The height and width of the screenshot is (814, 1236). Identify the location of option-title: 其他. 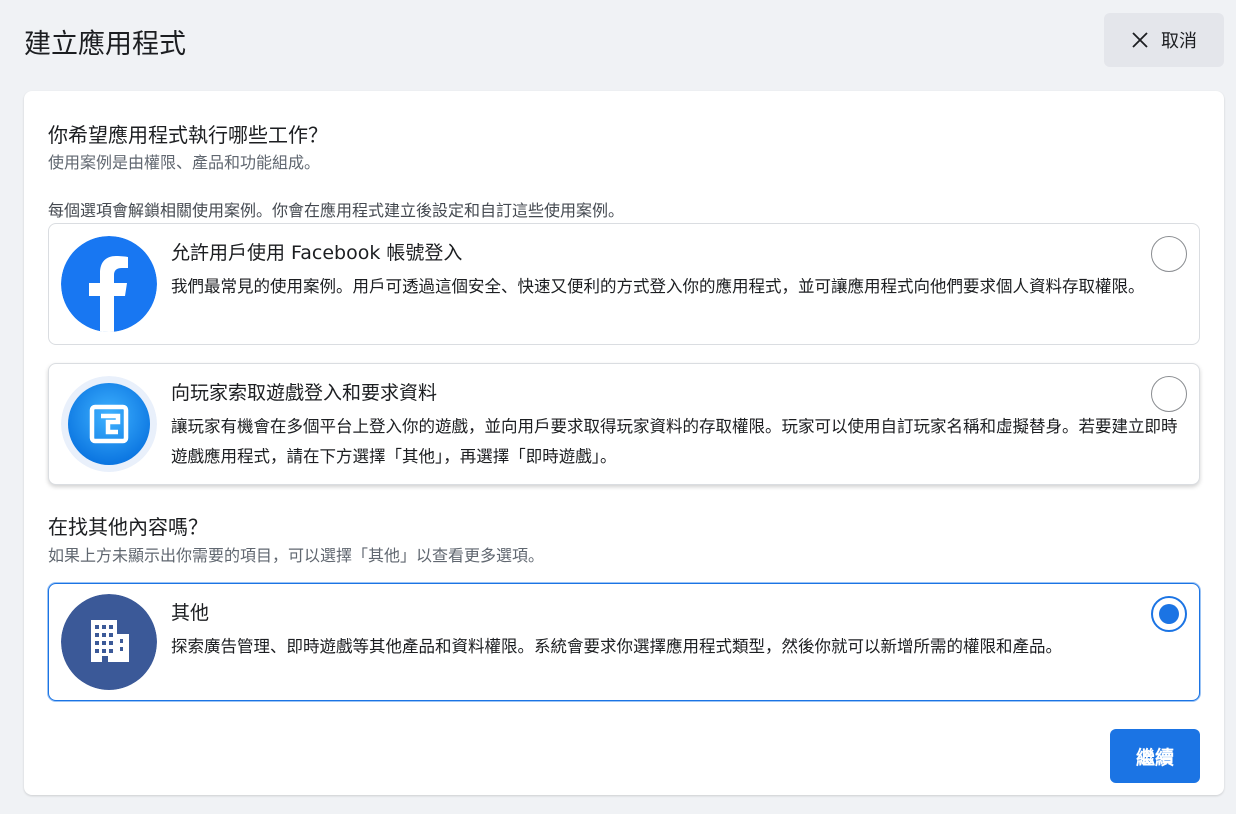
(190, 613).